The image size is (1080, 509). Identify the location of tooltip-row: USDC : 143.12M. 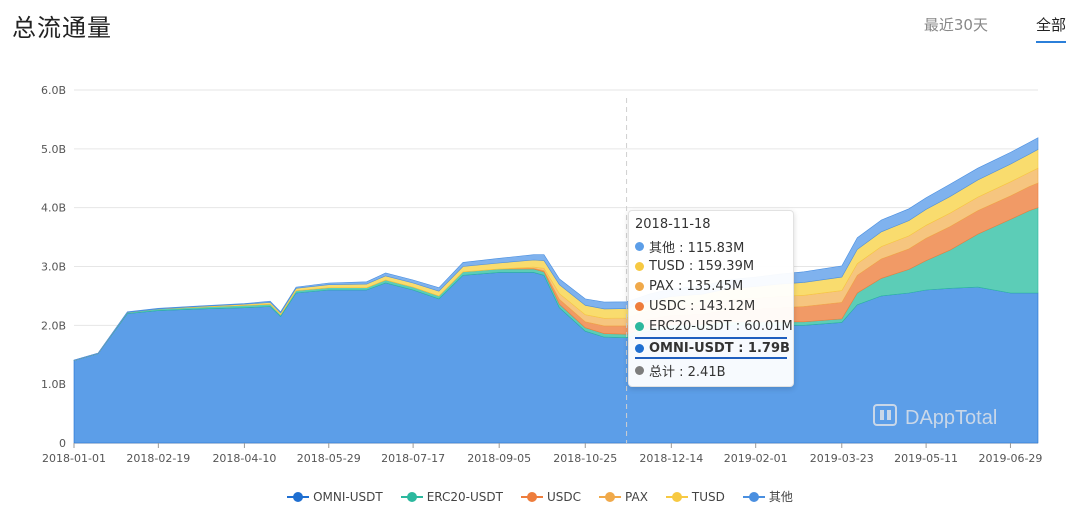
(711, 306).